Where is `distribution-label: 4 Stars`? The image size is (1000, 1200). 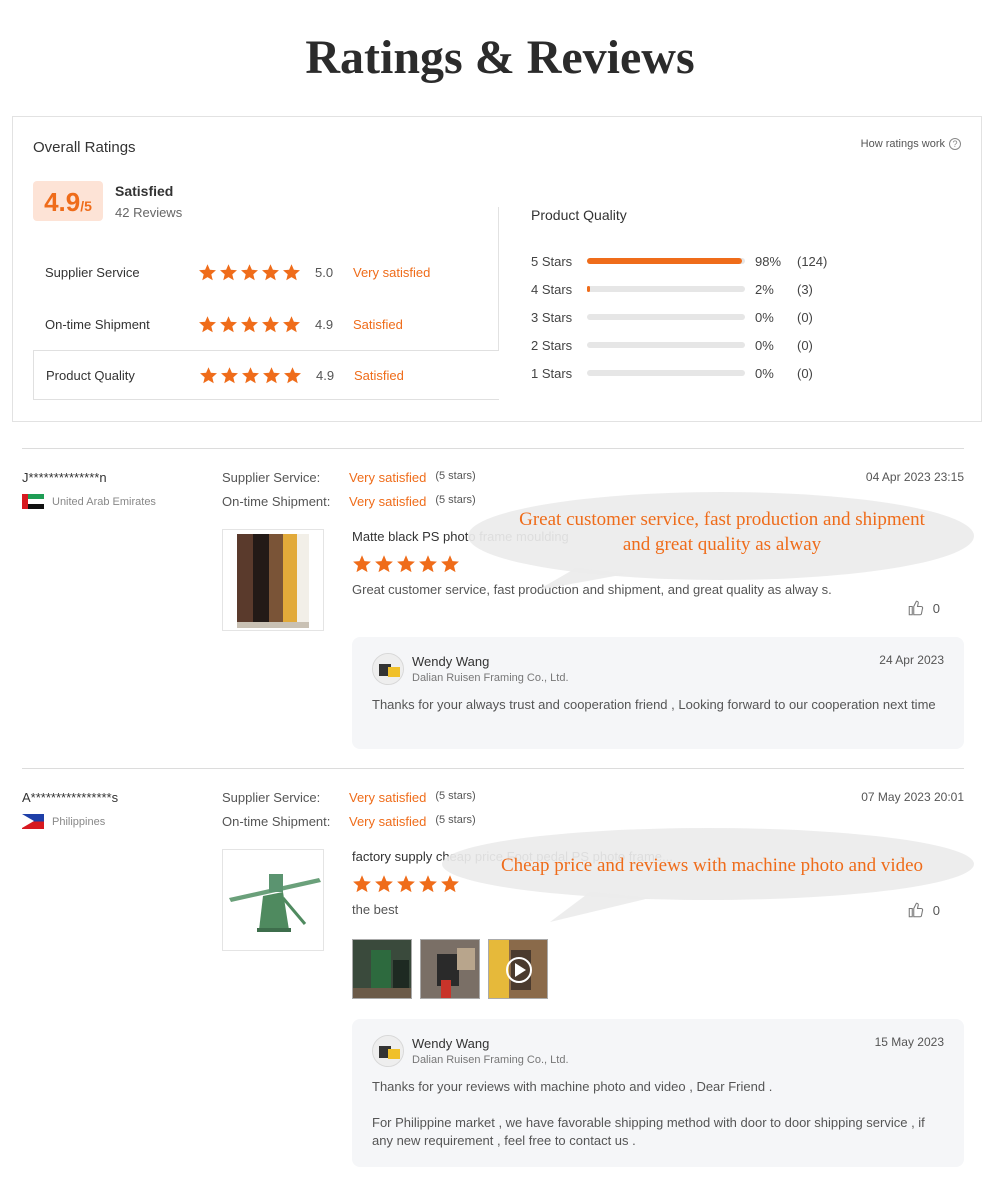
distribution-label: 4 Stars is located at coordinates (552, 289).